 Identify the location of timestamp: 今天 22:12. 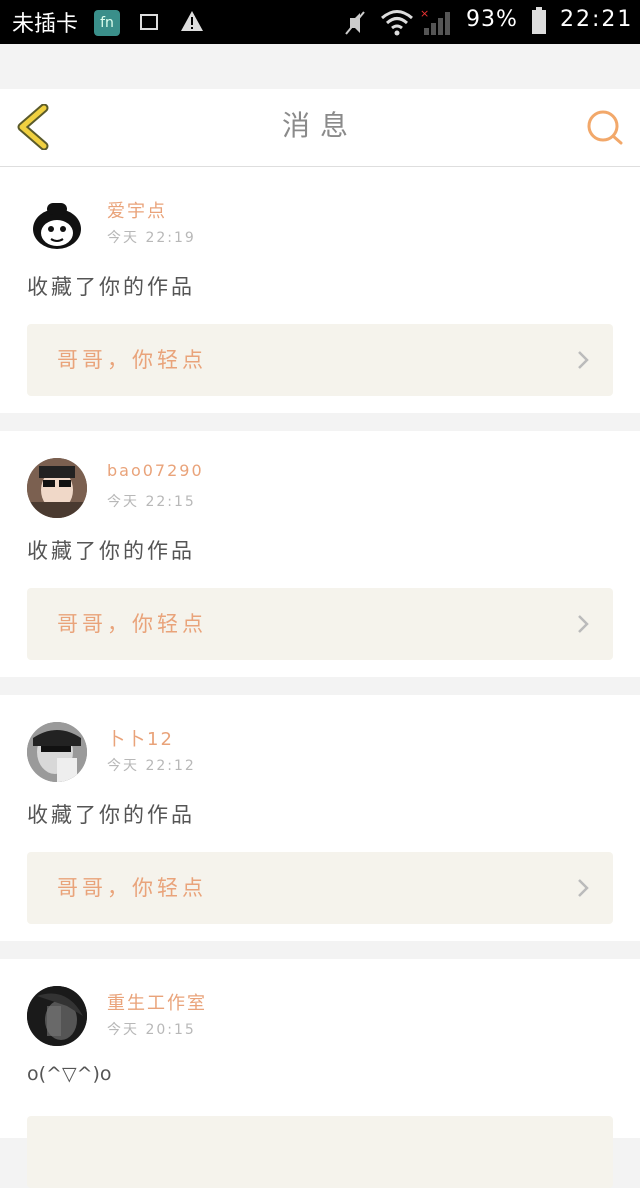
(151, 766).